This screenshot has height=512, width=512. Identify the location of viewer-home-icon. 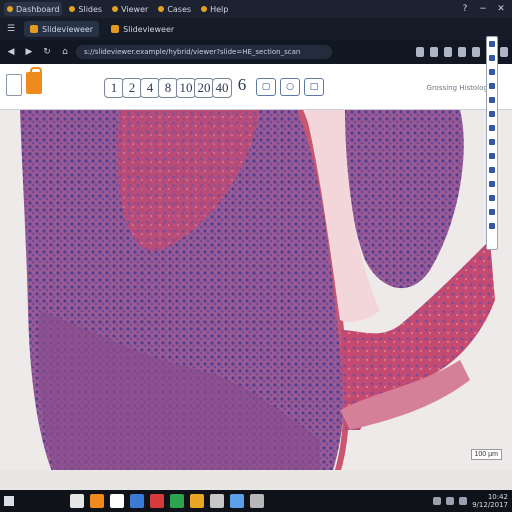
(14, 85).